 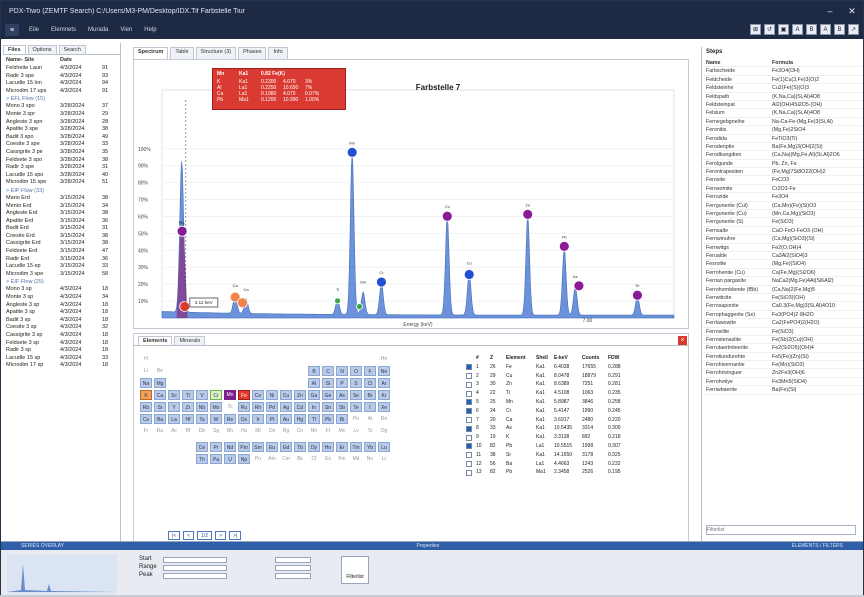 I want to click on element-y: Y, so click(x=174, y=407).